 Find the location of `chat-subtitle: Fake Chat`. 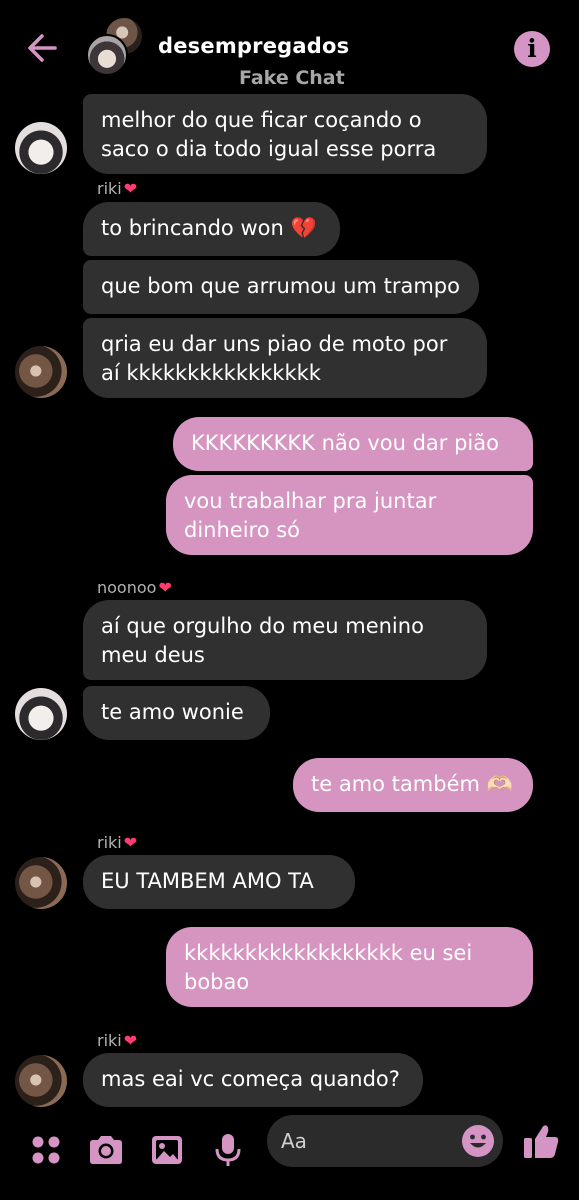

chat-subtitle: Fake Chat is located at coordinates (292, 78).